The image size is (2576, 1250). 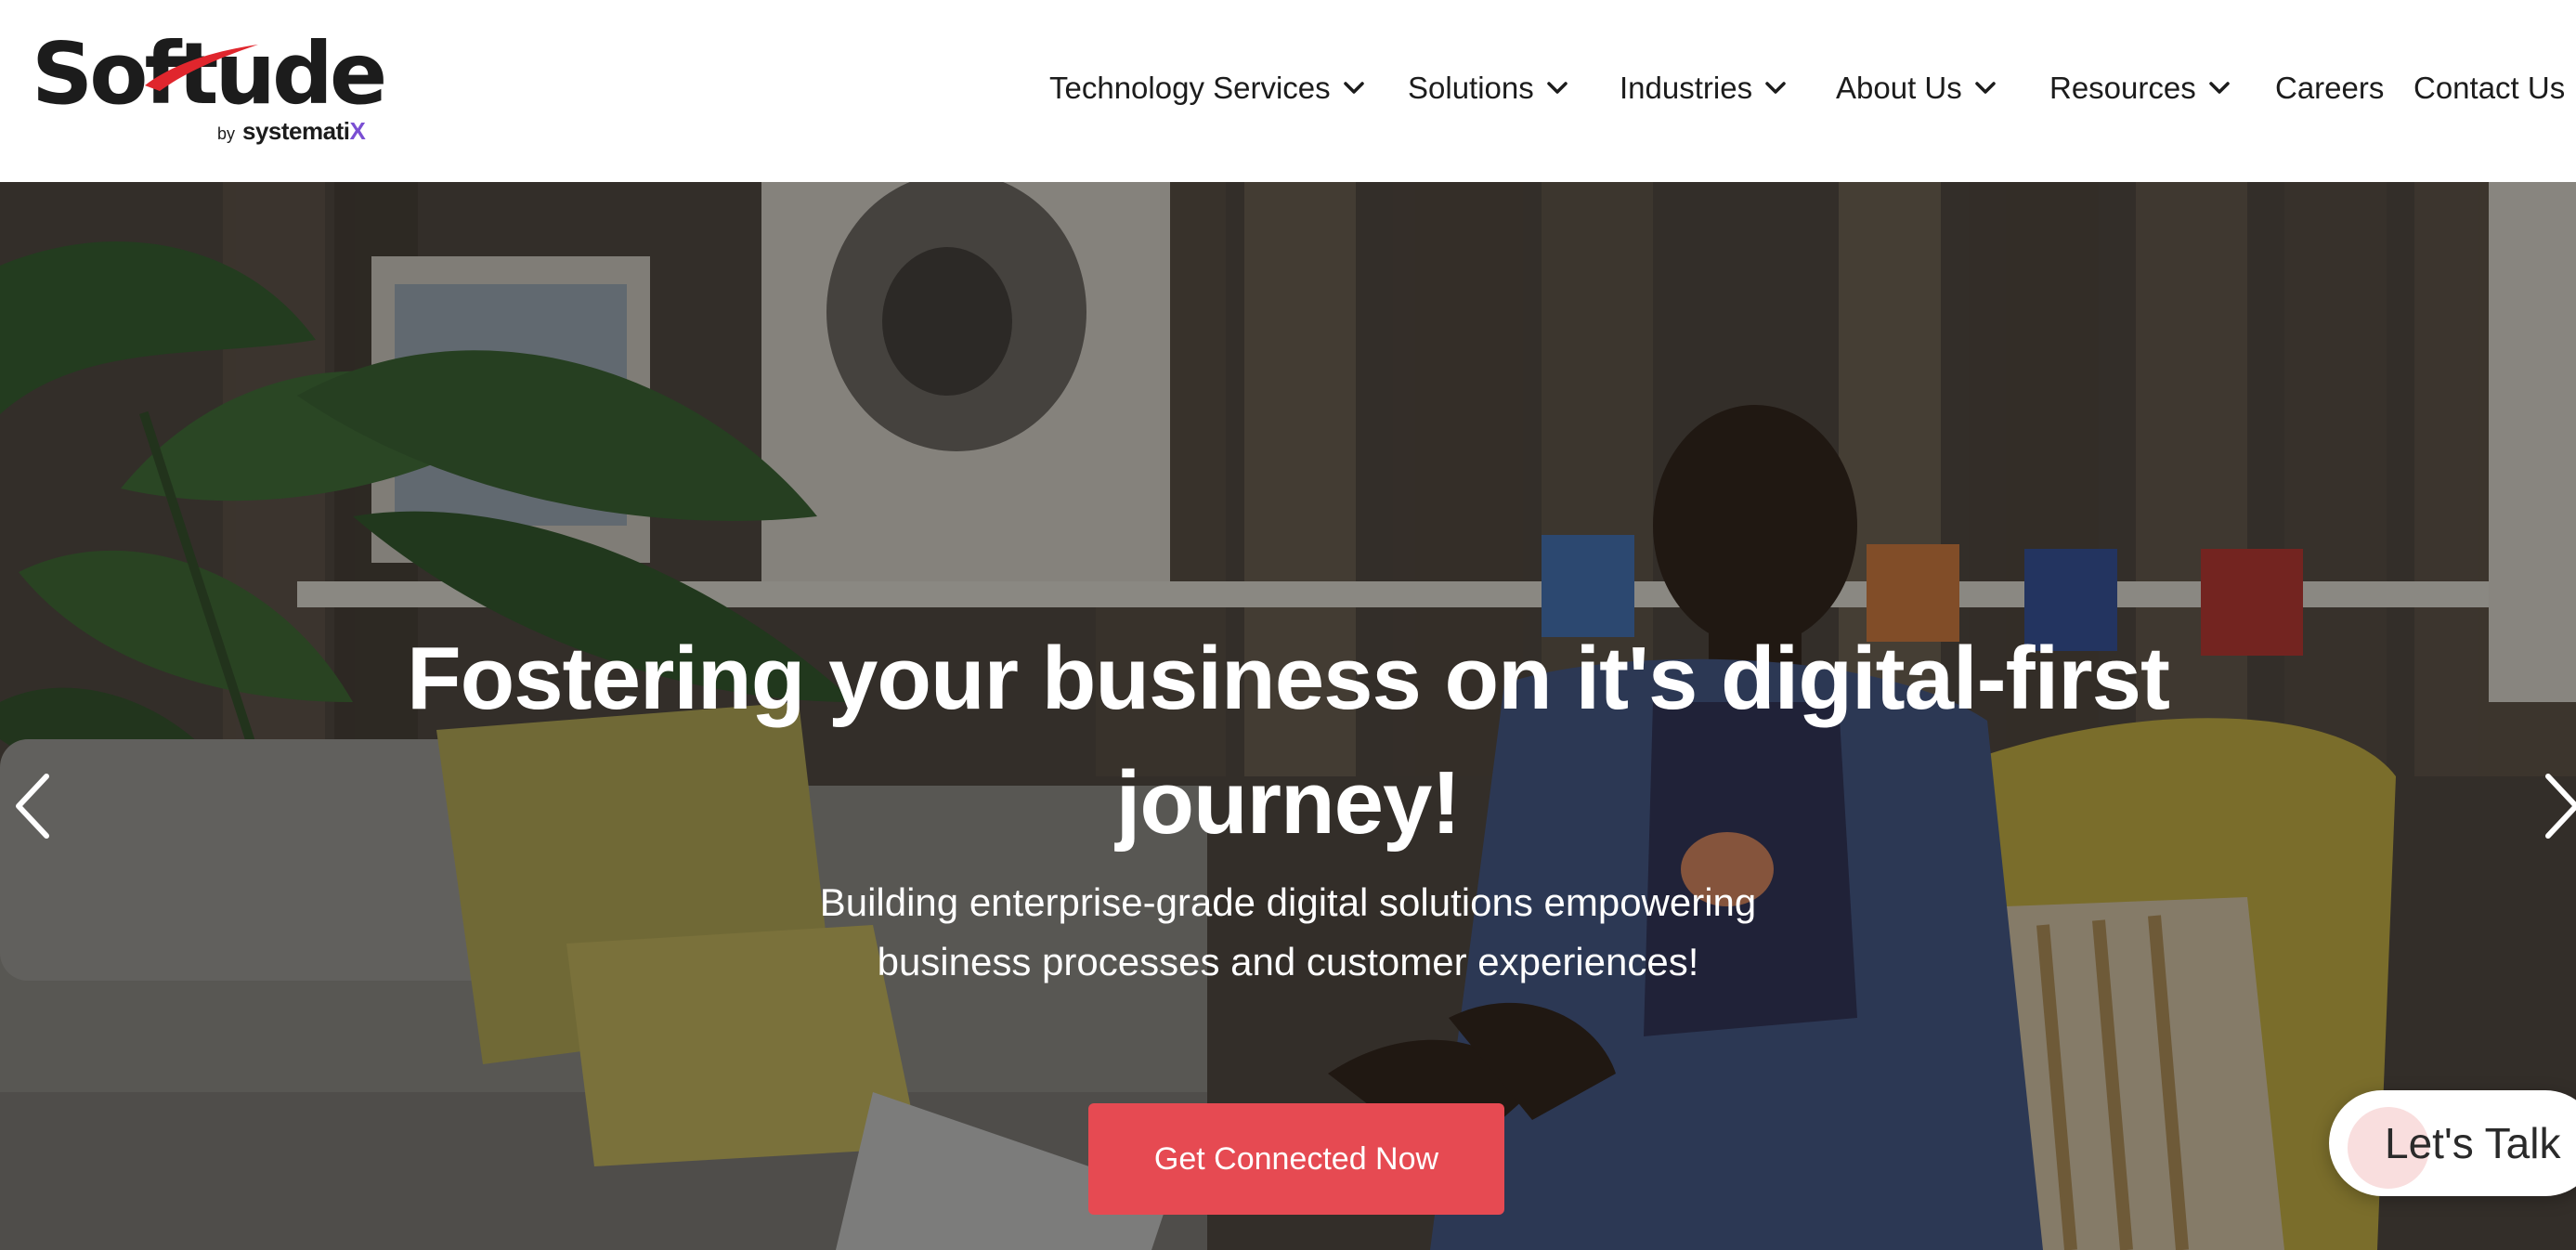 What do you see at coordinates (1206, 88) in the screenshot?
I see `nav-item-technology-services: Technology Services` at bounding box center [1206, 88].